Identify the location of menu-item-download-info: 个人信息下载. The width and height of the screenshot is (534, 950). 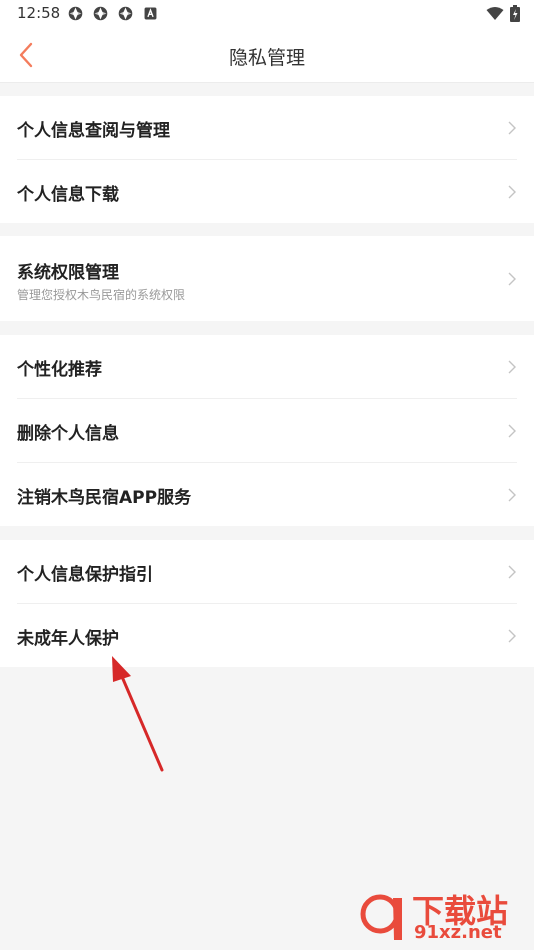
(267, 191).